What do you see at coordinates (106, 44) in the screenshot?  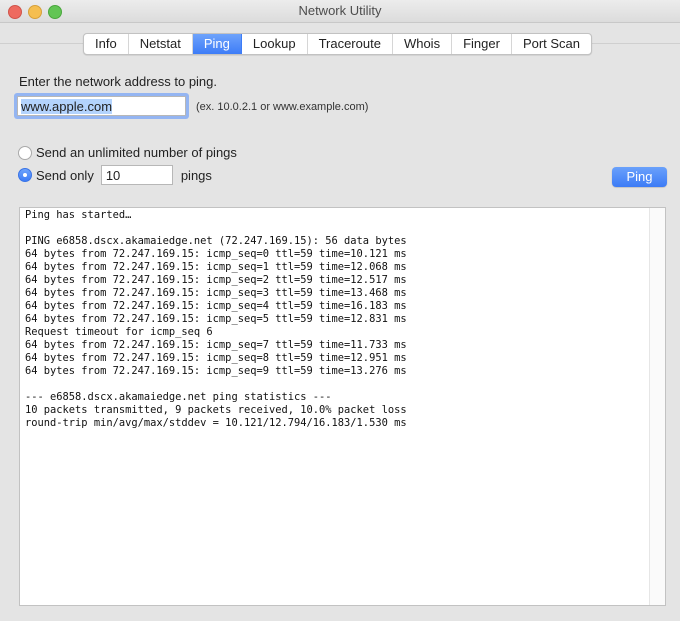 I see `tab-info: Info` at bounding box center [106, 44].